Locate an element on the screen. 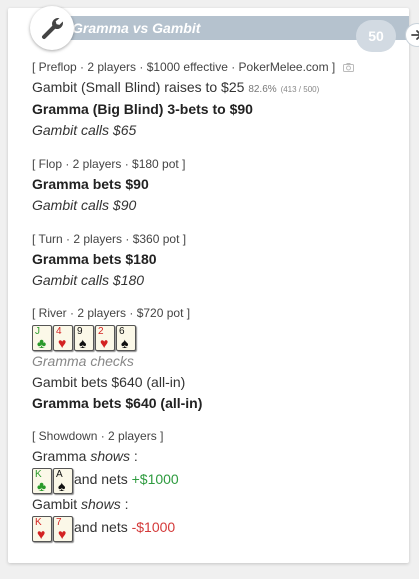 The width and height of the screenshot is (419, 579). playing-card: 4 ♥ is located at coordinates (63, 338).